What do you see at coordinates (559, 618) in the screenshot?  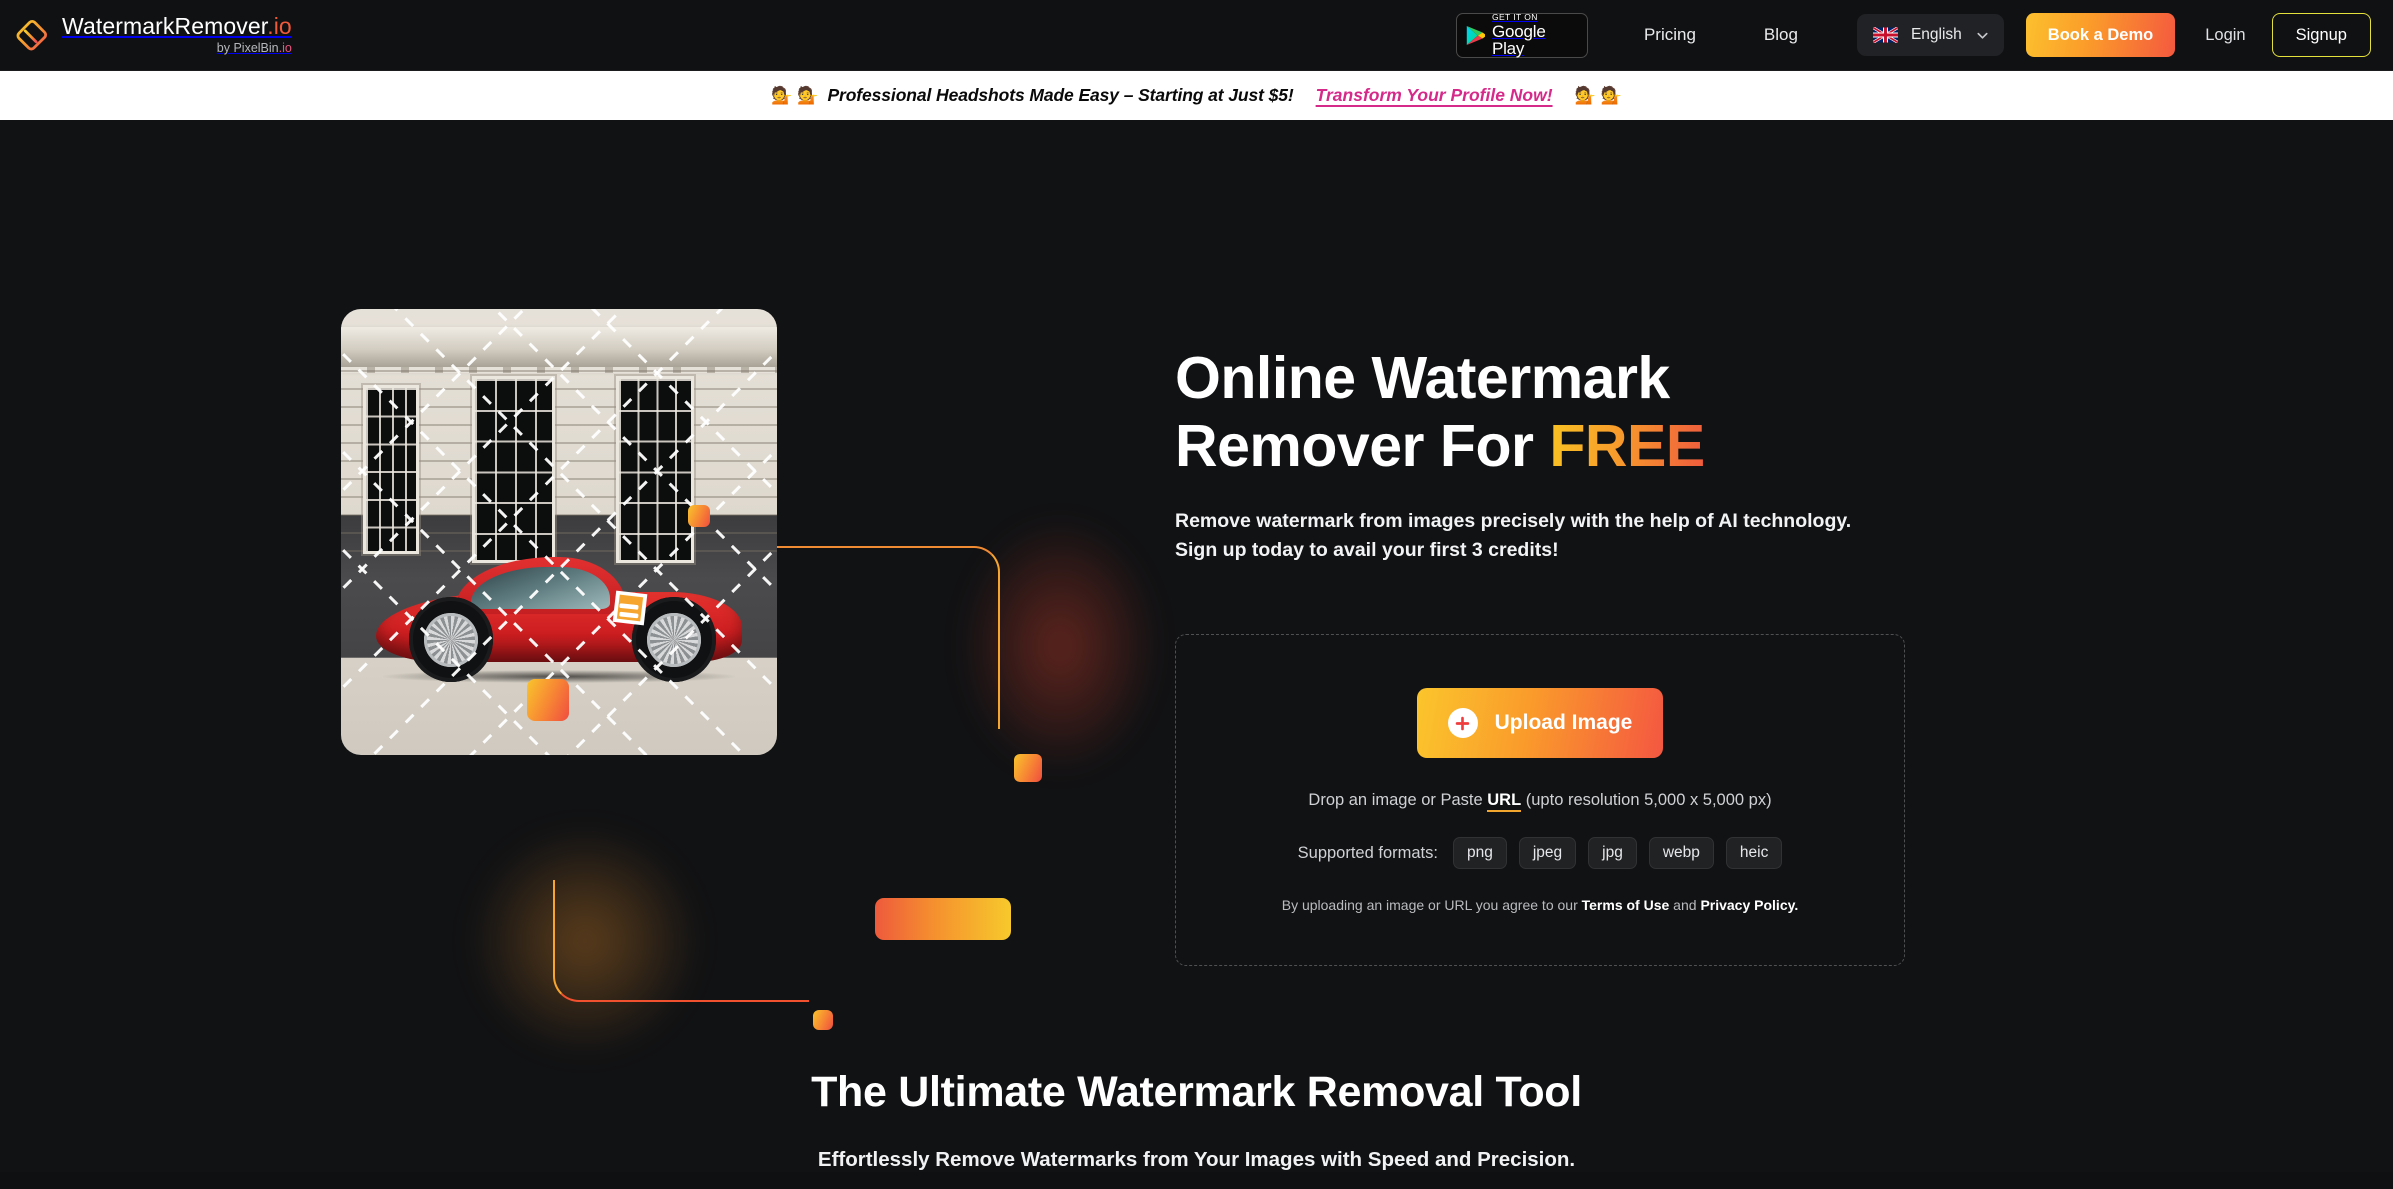 I see `red-sports-car` at bounding box center [559, 618].